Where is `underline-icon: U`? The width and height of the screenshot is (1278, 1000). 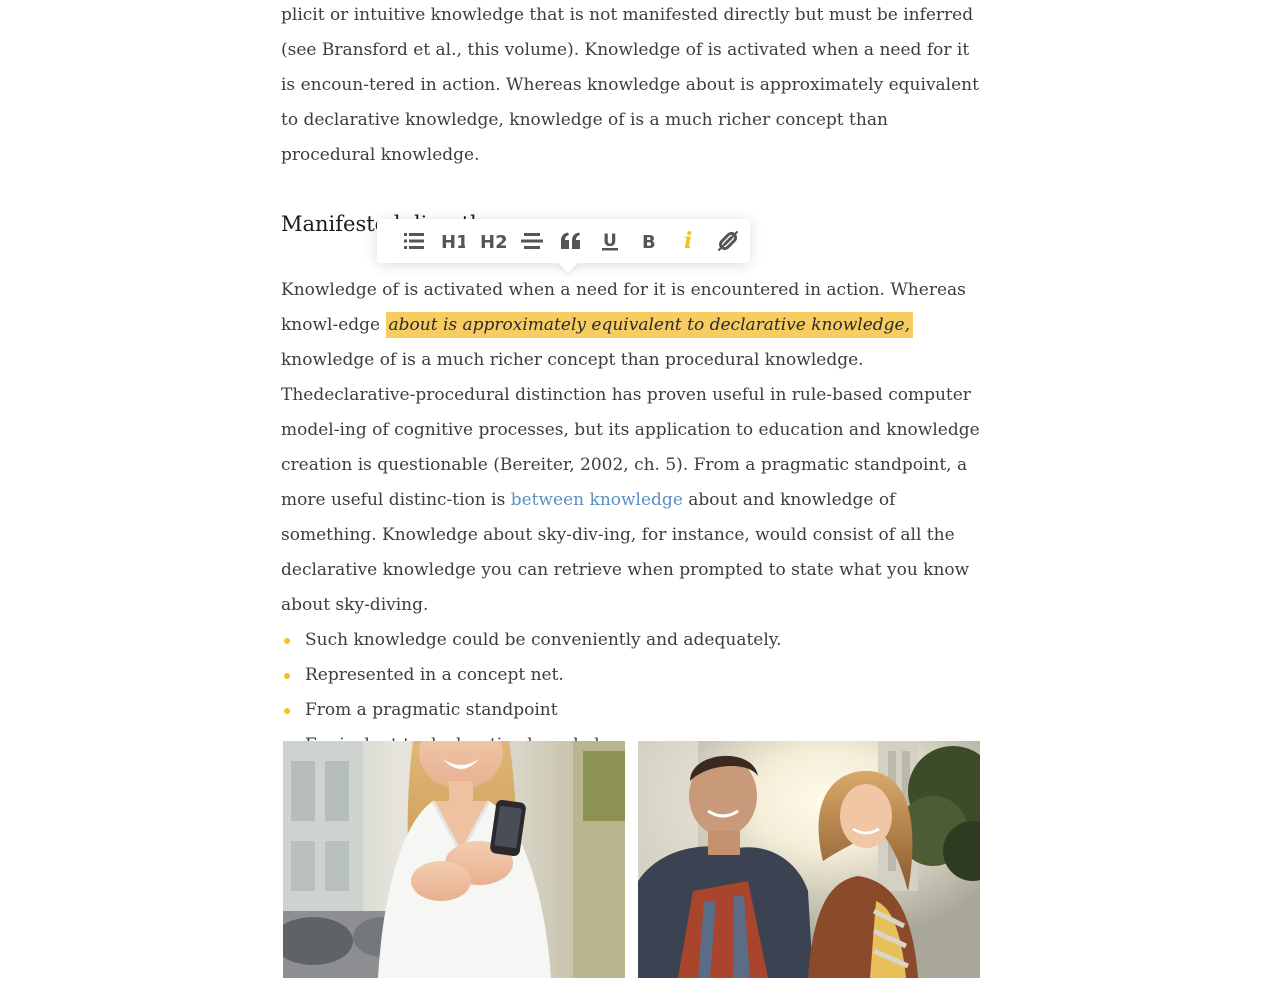
underline-icon: U is located at coordinates (610, 241).